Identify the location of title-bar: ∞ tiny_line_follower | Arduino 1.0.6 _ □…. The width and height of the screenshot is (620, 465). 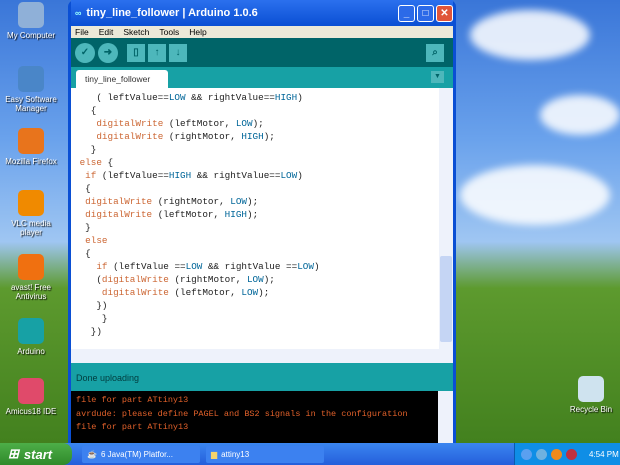
(262, 13).